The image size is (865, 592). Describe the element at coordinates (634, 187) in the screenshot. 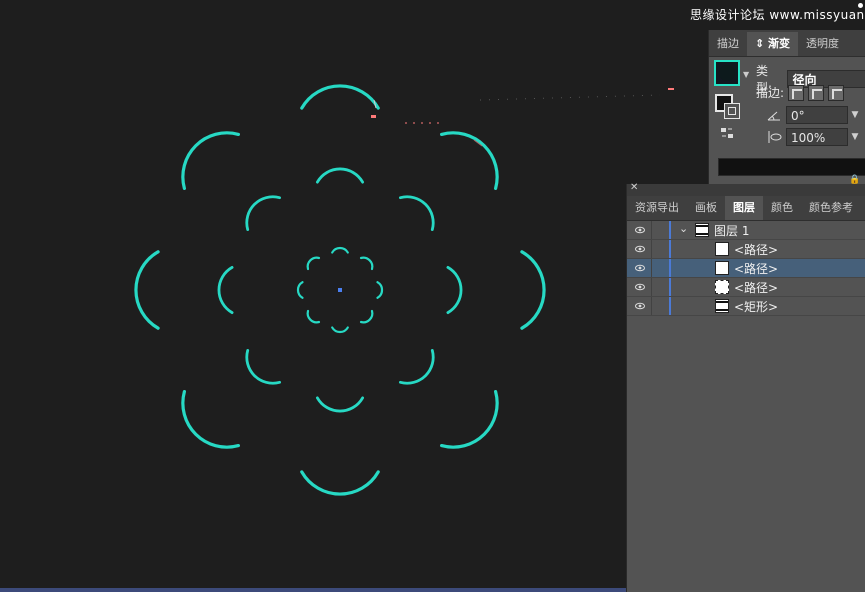

I see `close-icon: ✕` at that location.